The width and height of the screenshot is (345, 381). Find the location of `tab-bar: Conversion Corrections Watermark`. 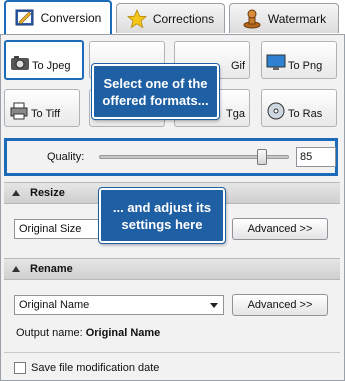

tab-bar: Conversion Corrections Watermark is located at coordinates (172, 17).